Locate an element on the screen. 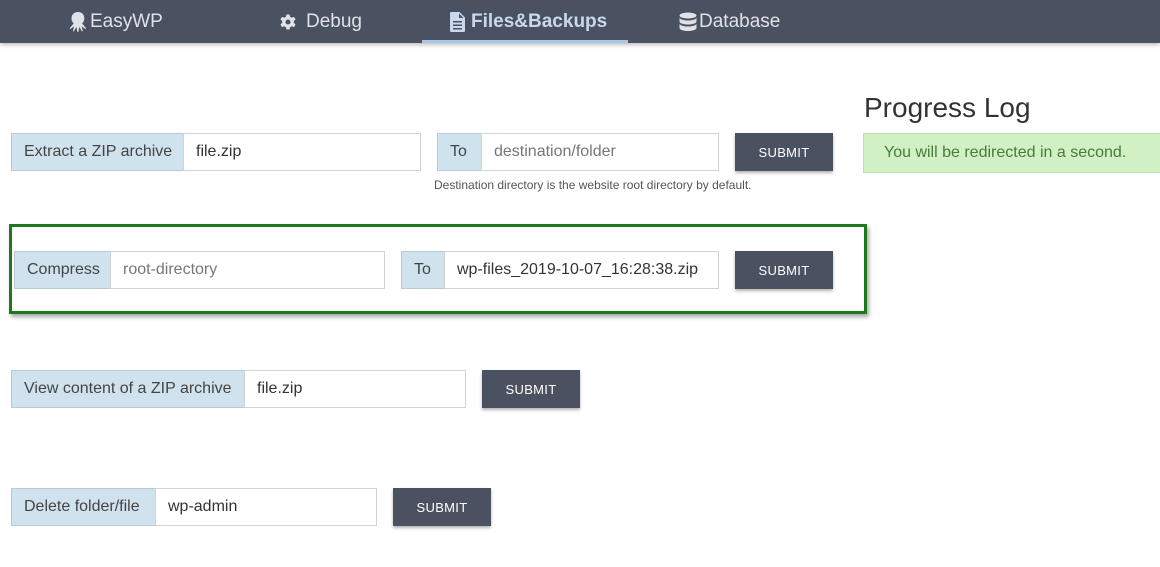 This screenshot has height=567, width=1160. extract-zip-group: Extract a ZIP archive is located at coordinates (216, 152).